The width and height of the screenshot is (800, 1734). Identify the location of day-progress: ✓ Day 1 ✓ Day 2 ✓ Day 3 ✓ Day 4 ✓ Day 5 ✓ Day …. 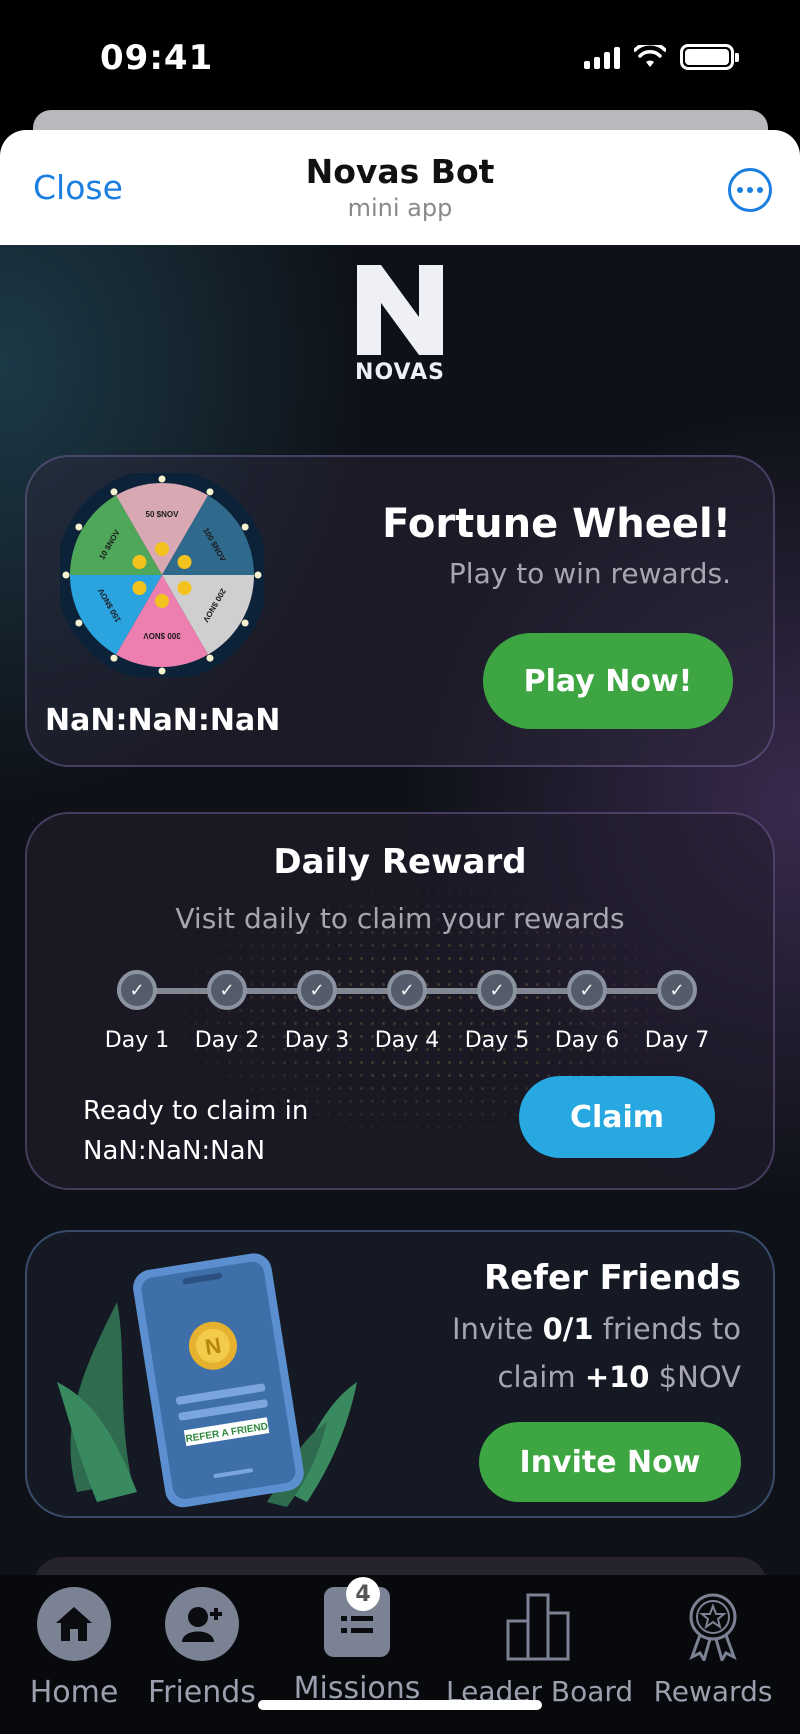
(403, 1020).